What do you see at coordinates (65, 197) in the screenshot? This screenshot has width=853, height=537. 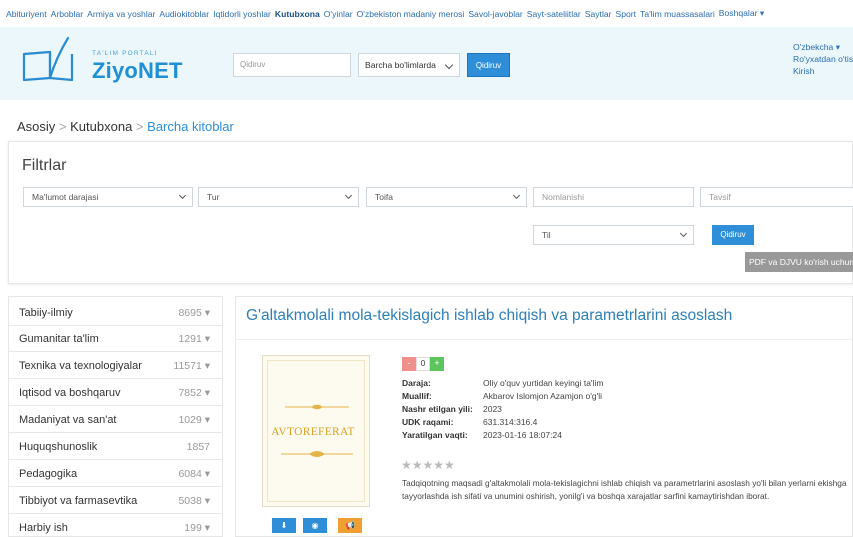 I see `level-select-label: Ma'lumot darajasi` at bounding box center [65, 197].